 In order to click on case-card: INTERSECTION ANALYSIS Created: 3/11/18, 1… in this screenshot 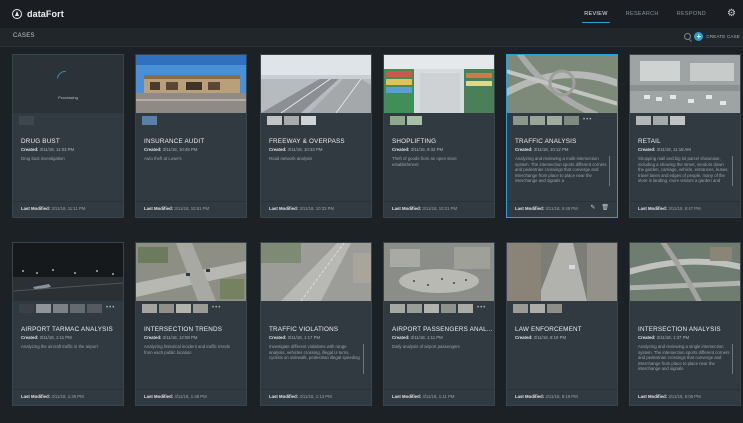, I will do `click(685, 324)`.